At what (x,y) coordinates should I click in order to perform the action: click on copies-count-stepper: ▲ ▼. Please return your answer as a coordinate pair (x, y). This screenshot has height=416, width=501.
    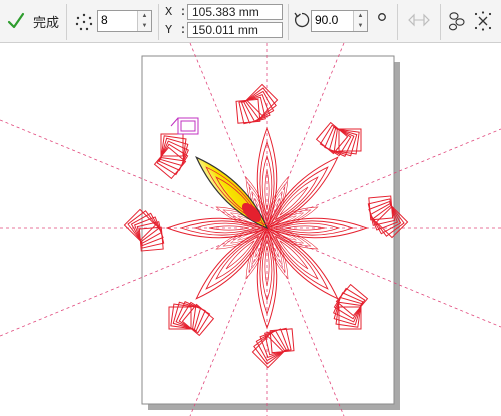
    Looking at the image, I should click on (124, 21).